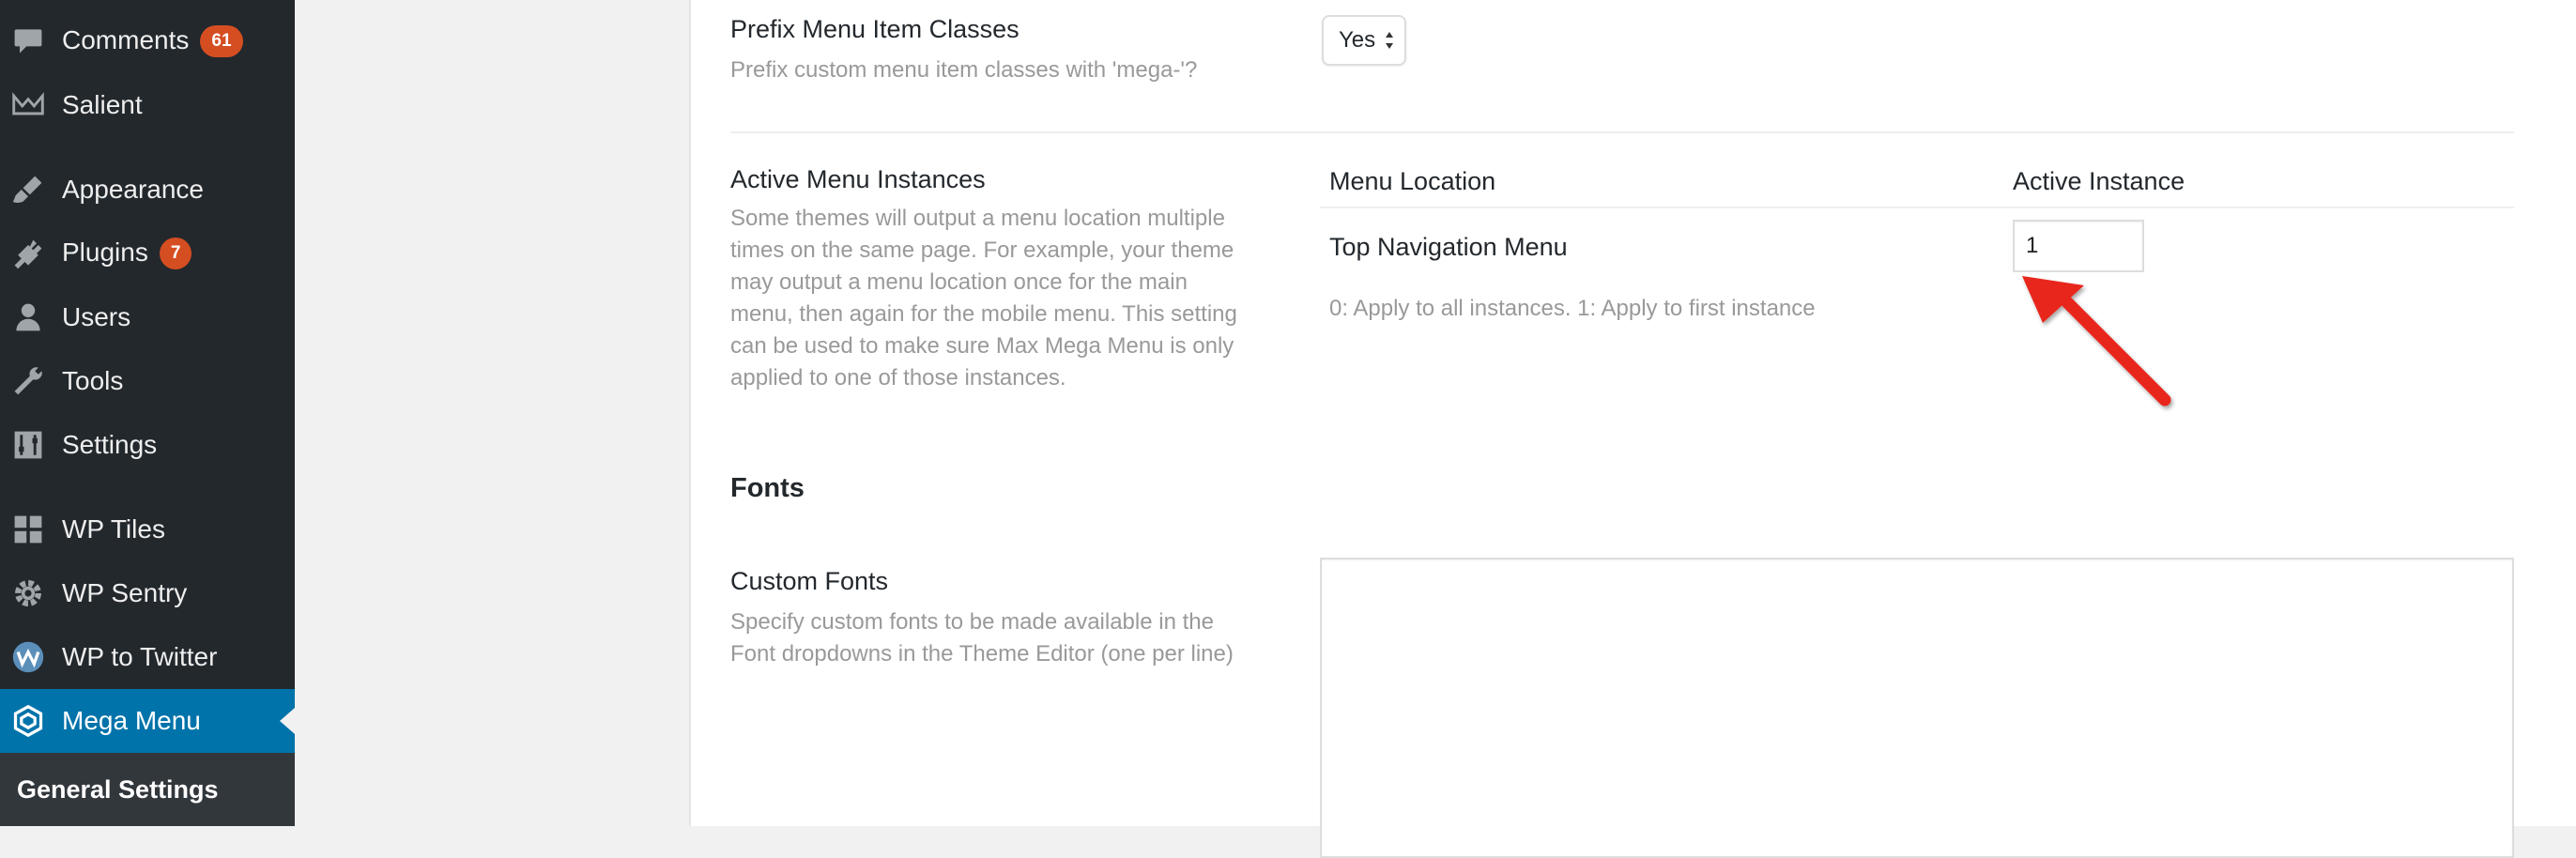  I want to click on table-header-divider, so click(1917, 208).